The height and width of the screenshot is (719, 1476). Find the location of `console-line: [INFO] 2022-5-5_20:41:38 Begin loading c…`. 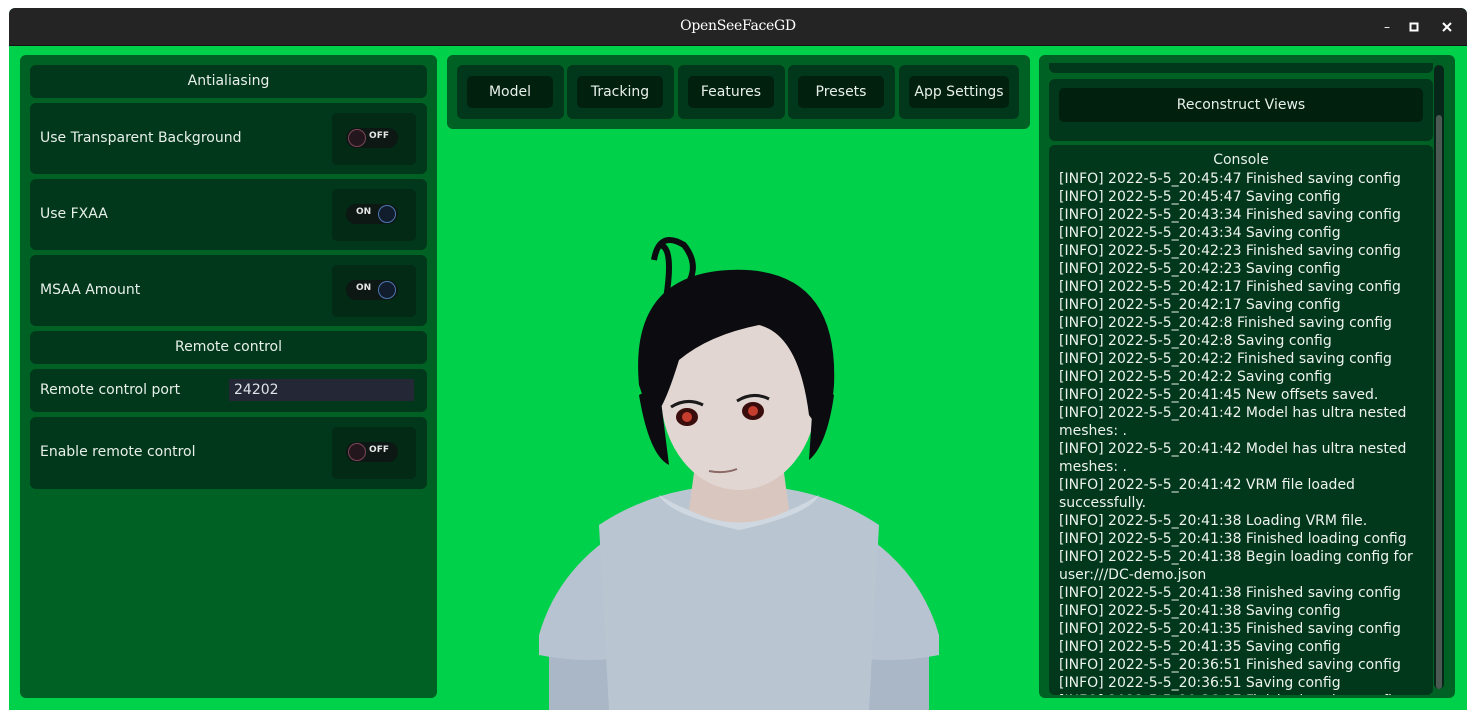

console-line: [INFO] 2022-5-5_20:41:38 Begin loading c… is located at coordinates (1236, 566).